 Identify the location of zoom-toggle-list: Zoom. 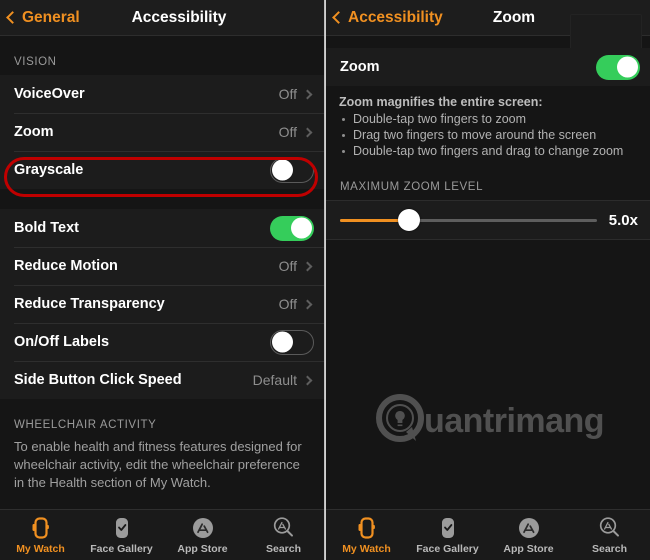
(488, 67).